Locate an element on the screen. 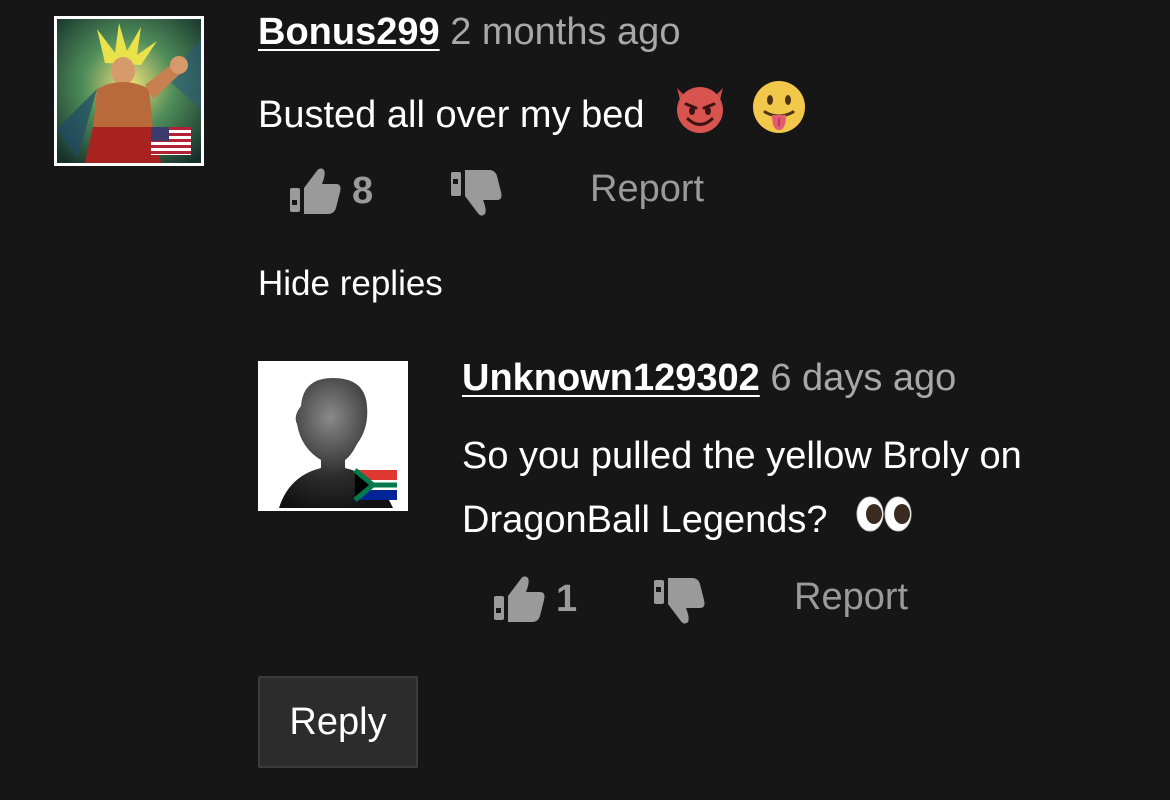 Image resolution: width=1170 pixels, height=800 pixels. username-link: Bonus299 is located at coordinates (349, 32).